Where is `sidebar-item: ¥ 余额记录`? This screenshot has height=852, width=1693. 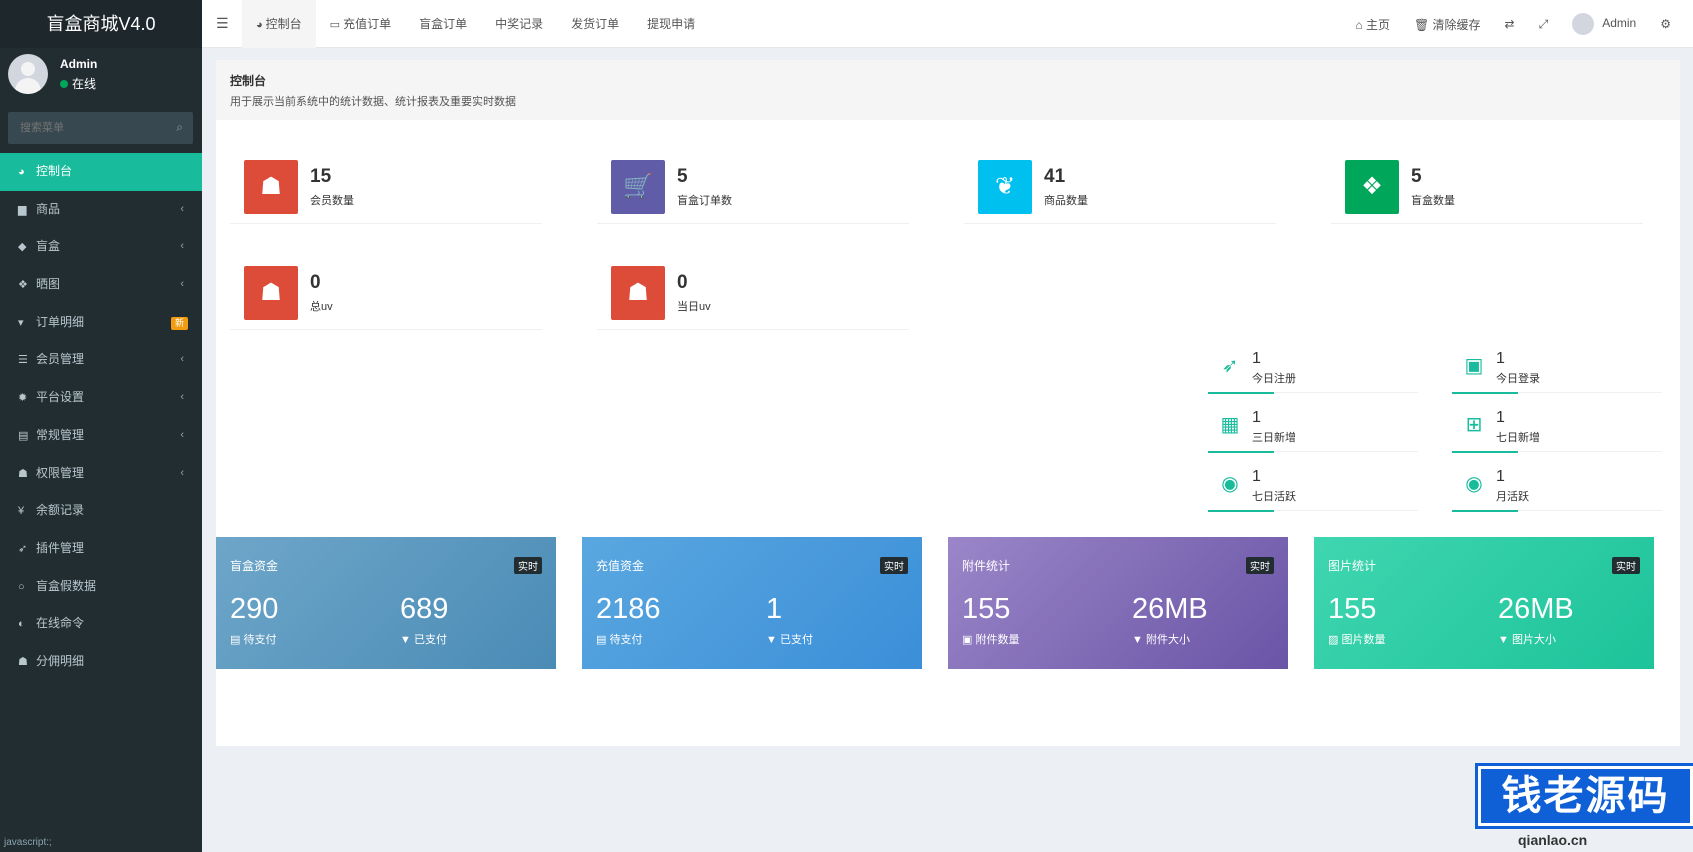 sidebar-item: ¥ 余额记录 is located at coordinates (101, 511).